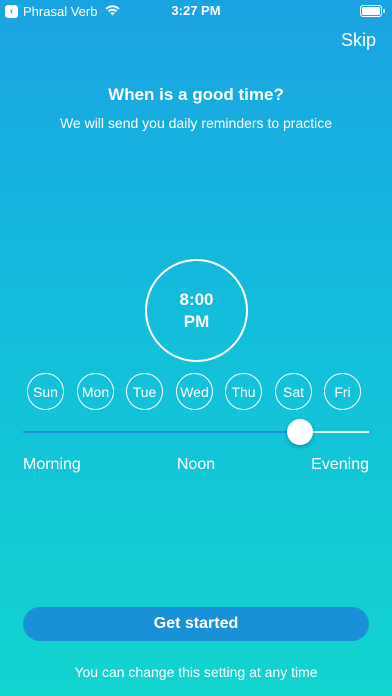 Image resolution: width=392 pixels, height=696 pixels. Describe the element at coordinates (194, 391) in the screenshot. I see `day-toggle-wed: Wed` at that location.